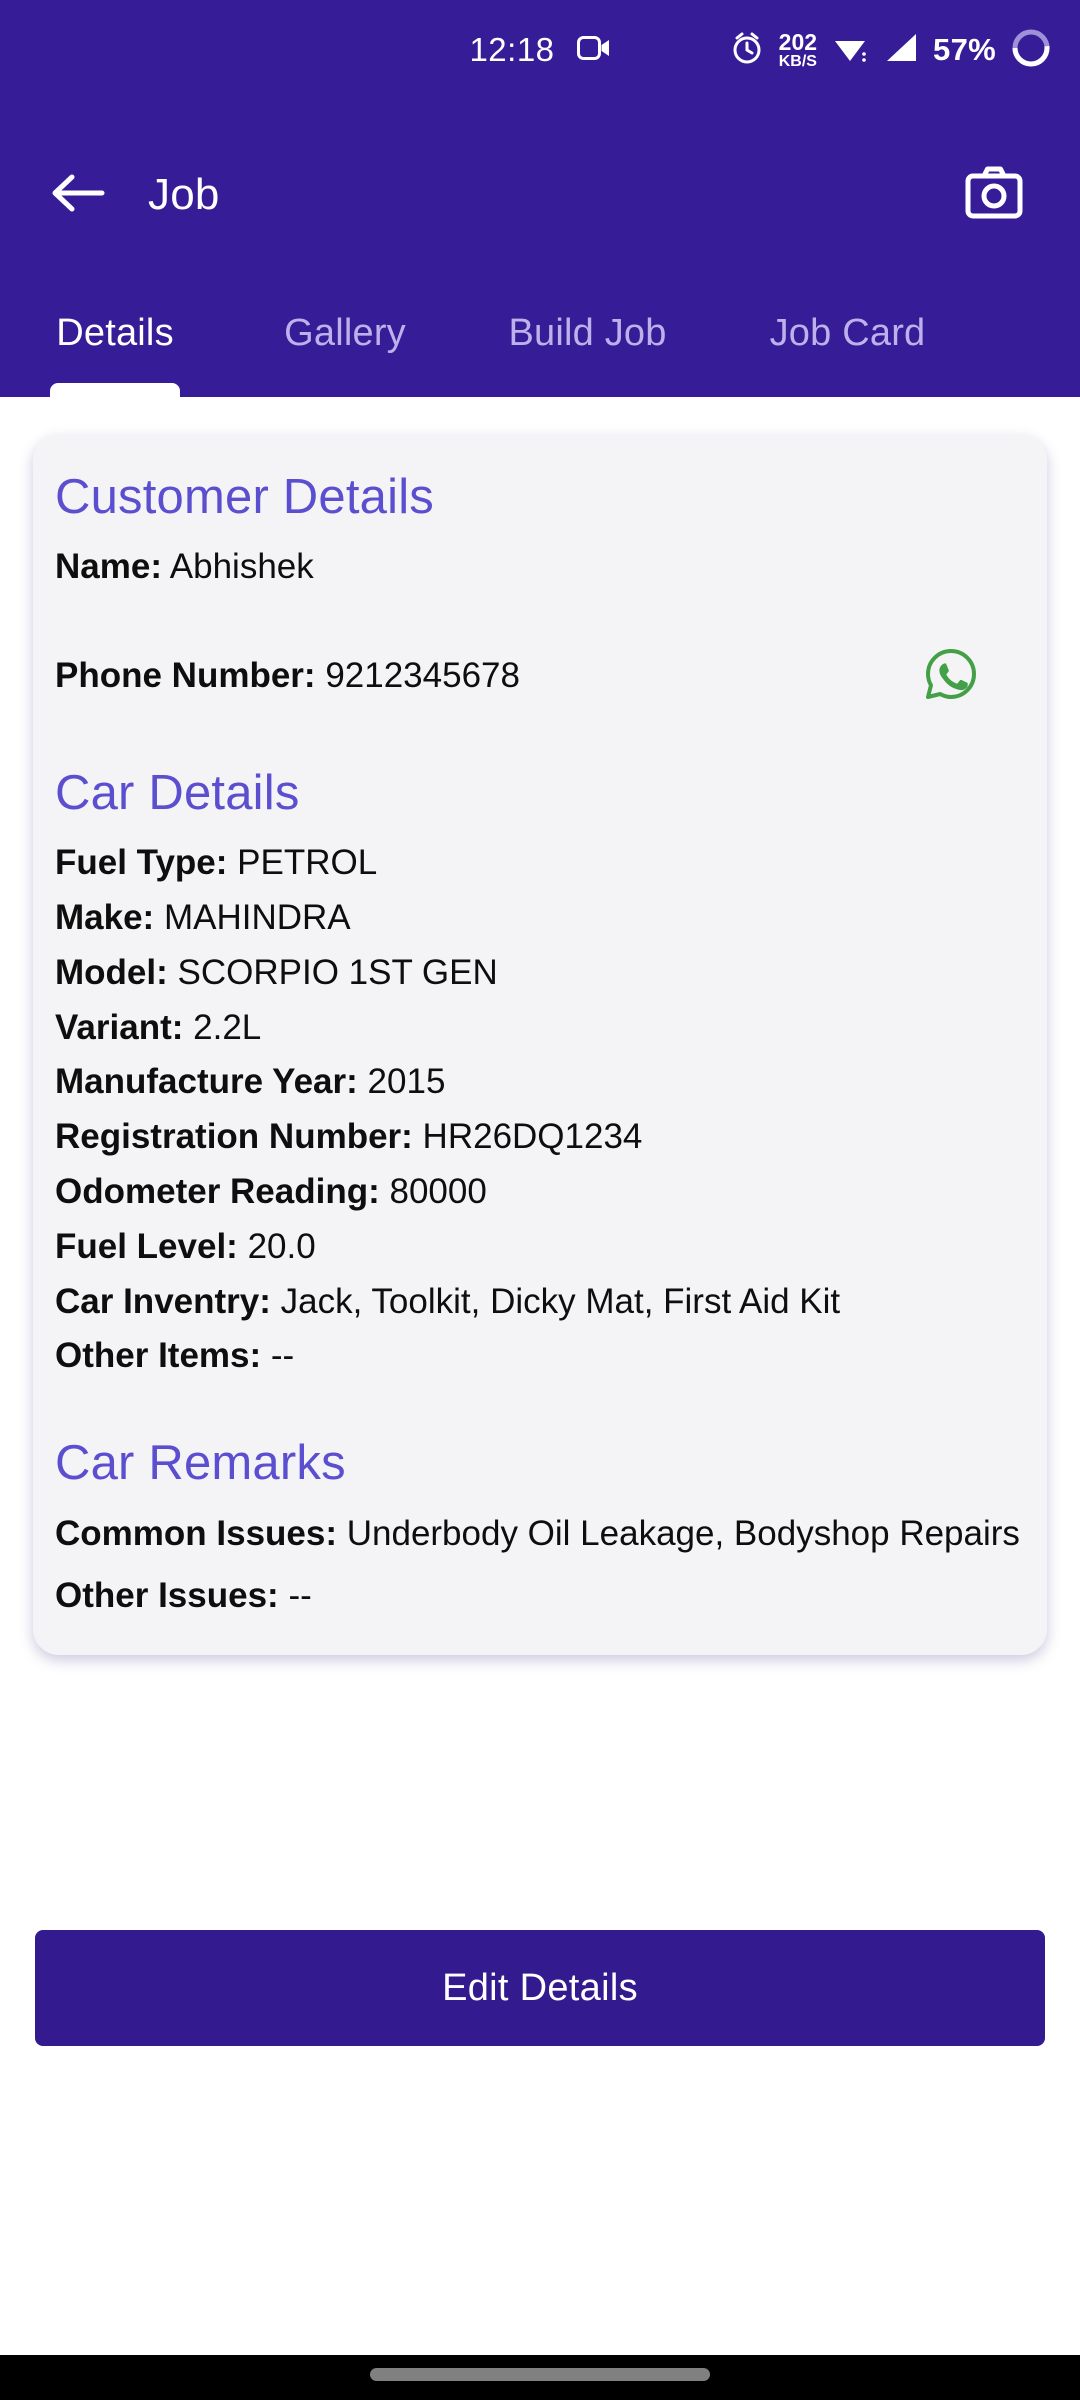 This screenshot has width=1080, height=2400. Describe the element at coordinates (593, 50) in the screenshot. I see `video-camera-icon` at that location.